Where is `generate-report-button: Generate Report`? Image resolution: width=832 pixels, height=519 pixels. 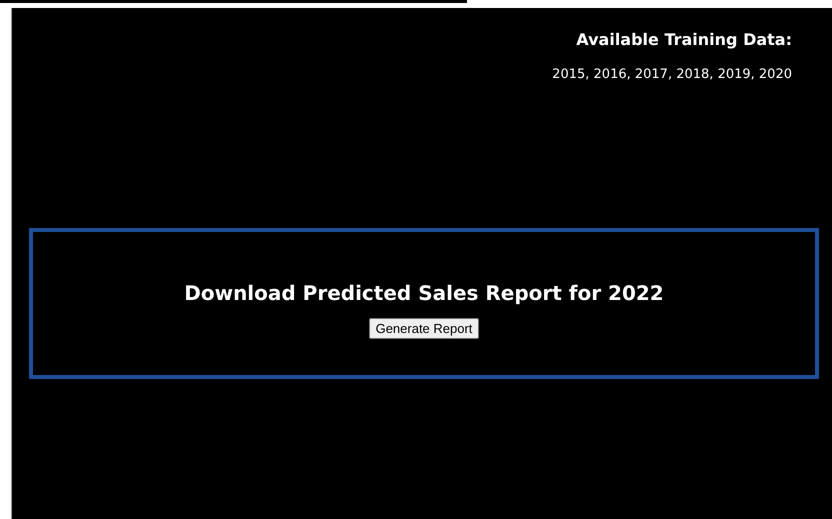 generate-report-button: Generate Report is located at coordinates (424, 328).